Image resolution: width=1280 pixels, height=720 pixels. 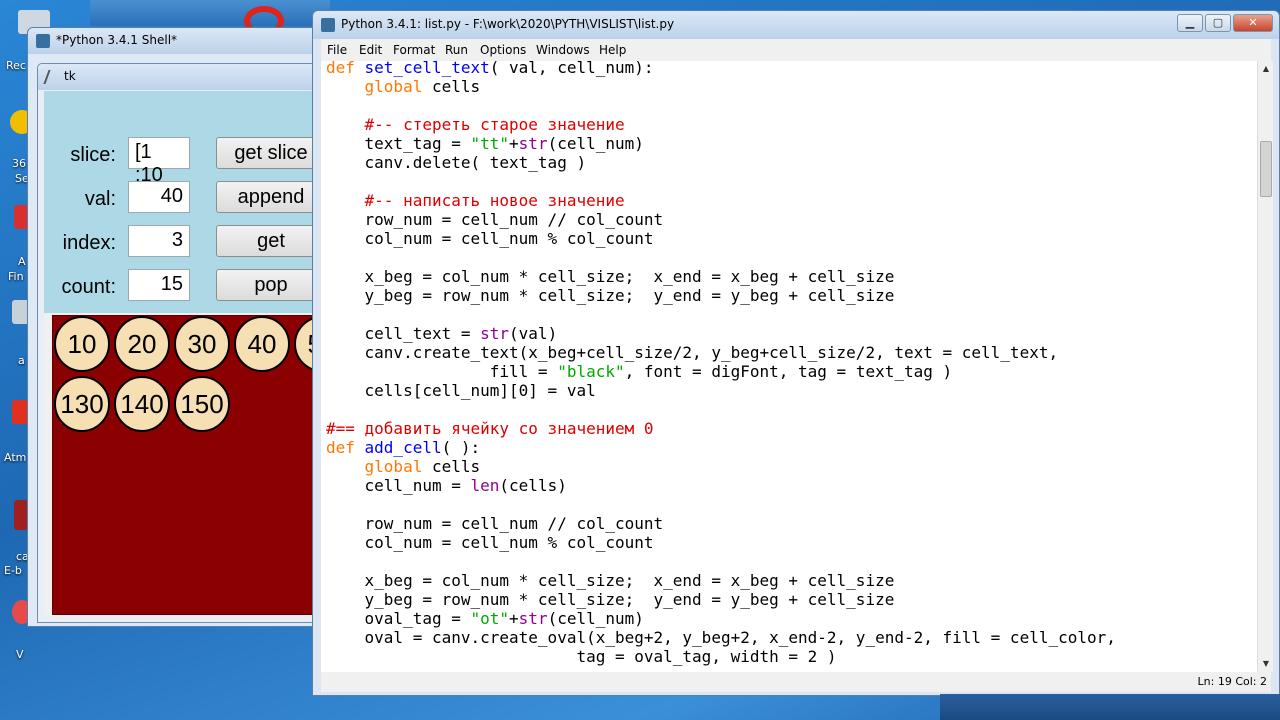 What do you see at coordinates (514, 143) in the screenshot?
I see `code-token: +` at bounding box center [514, 143].